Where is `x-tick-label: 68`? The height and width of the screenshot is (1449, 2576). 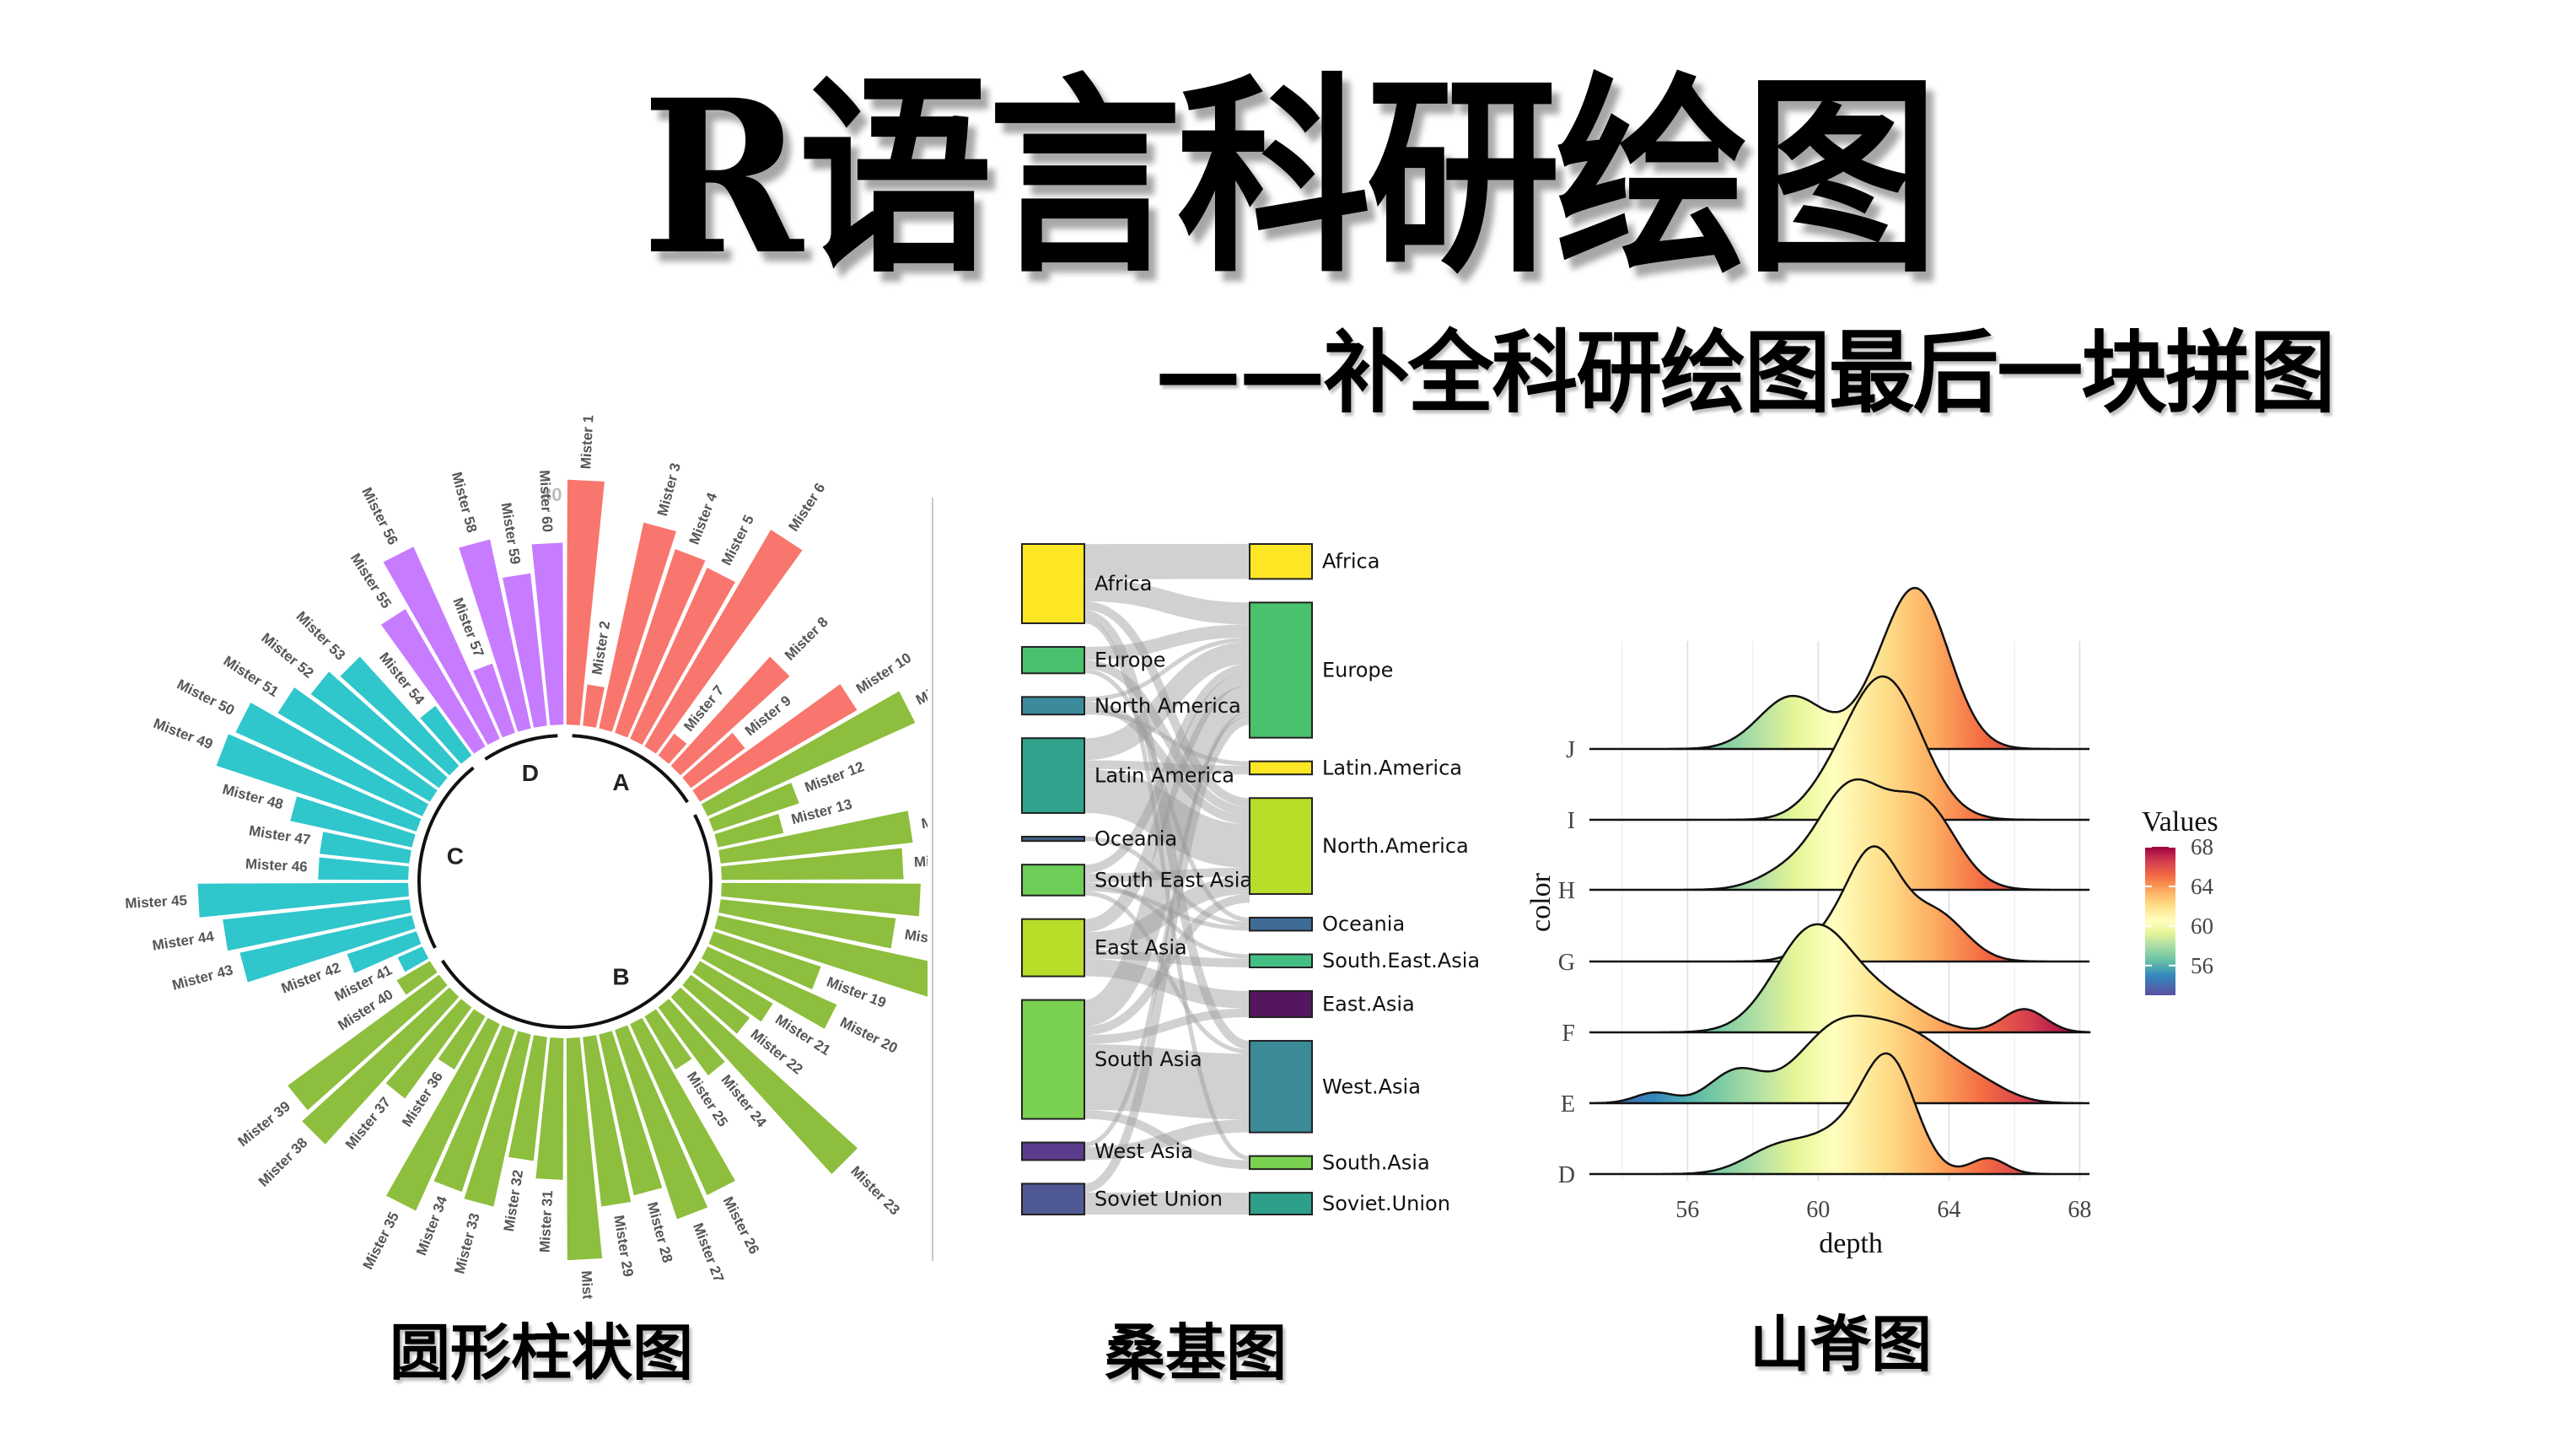 x-tick-label: 68 is located at coordinates (2079, 1210).